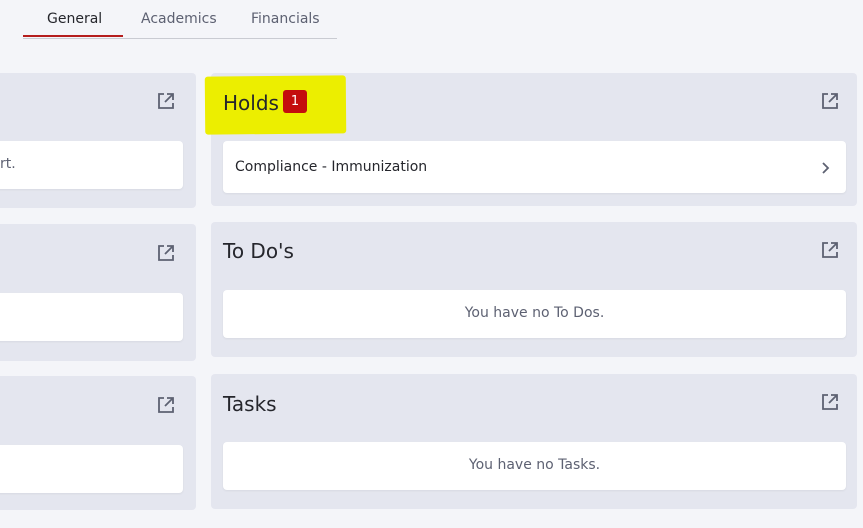 Image resolution: width=863 pixels, height=528 pixels. I want to click on tasks-empty-text: You have no Tasks., so click(534, 465).